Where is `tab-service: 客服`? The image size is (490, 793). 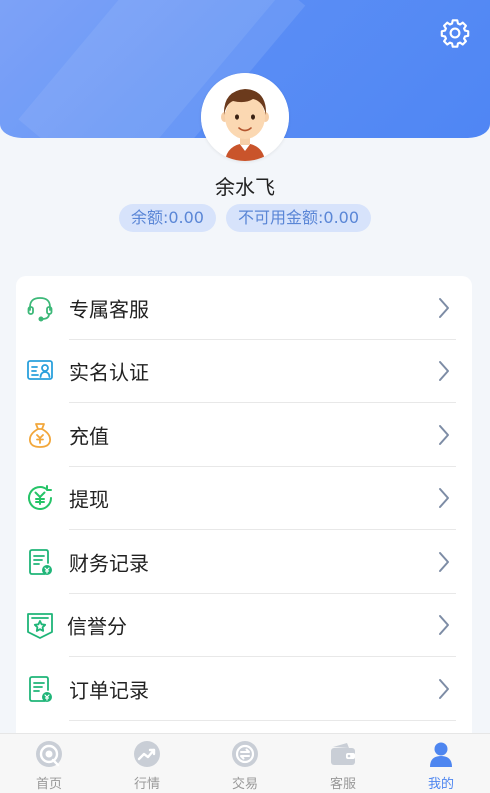
tab-service: 客服 is located at coordinates (343, 763).